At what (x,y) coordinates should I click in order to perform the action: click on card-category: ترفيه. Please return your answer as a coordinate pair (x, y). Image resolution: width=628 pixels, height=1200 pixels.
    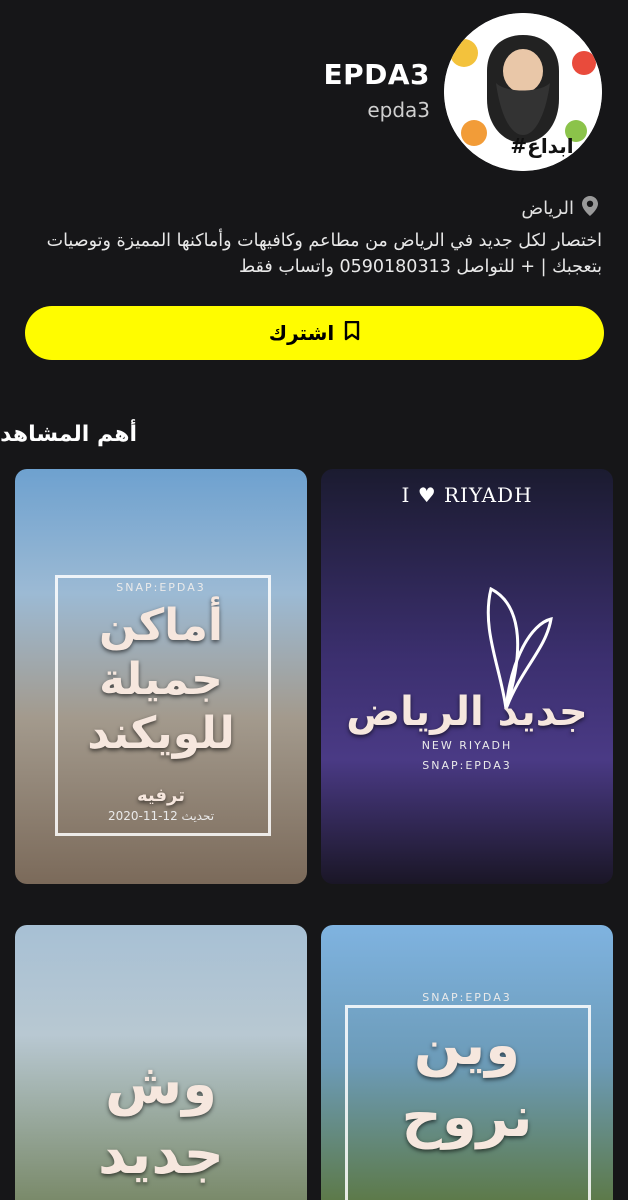
    Looking at the image, I should click on (160, 795).